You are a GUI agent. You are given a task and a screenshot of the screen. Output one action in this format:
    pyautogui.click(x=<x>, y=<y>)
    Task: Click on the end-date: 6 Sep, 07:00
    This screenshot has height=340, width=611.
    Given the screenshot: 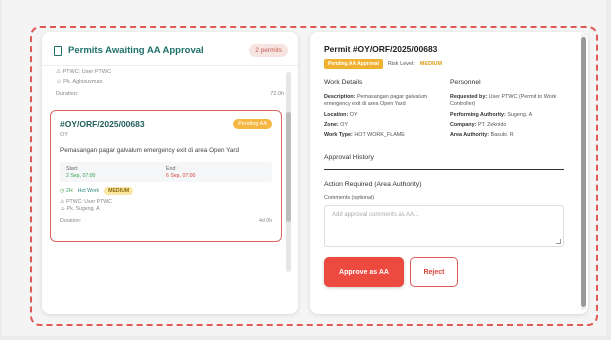 What is the action you would take?
    pyautogui.click(x=181, y=175)
    